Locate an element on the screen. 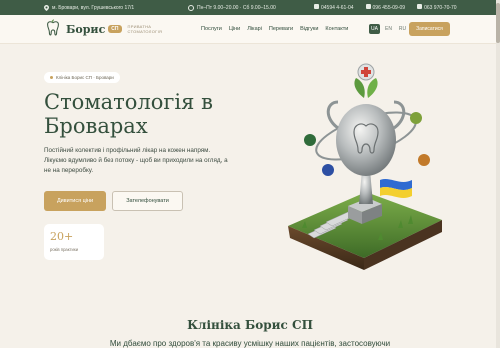 This screenshot has height=348, width=500. trophy-handle-right is located at coordinates (399, 115).